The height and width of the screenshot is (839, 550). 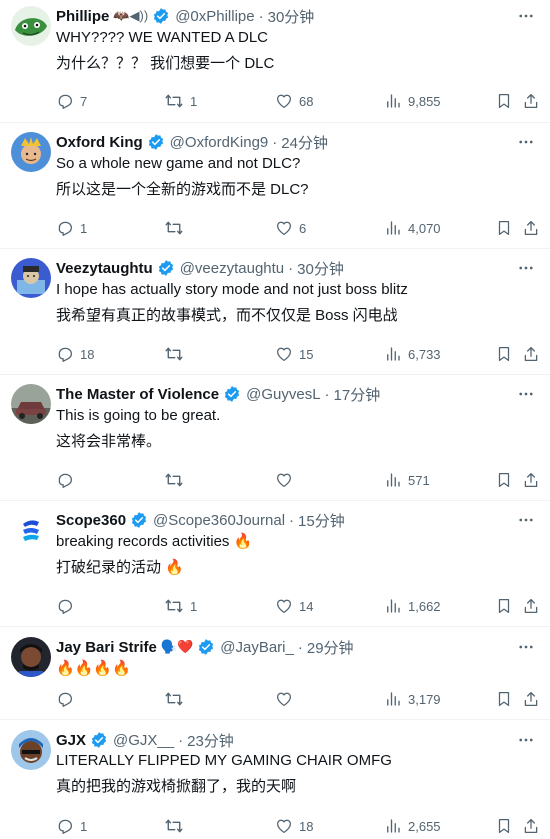 What do you see at coordinates (290, 228) in the screenshot?
I see `like-button: 6` at bounding box center [290, 228].